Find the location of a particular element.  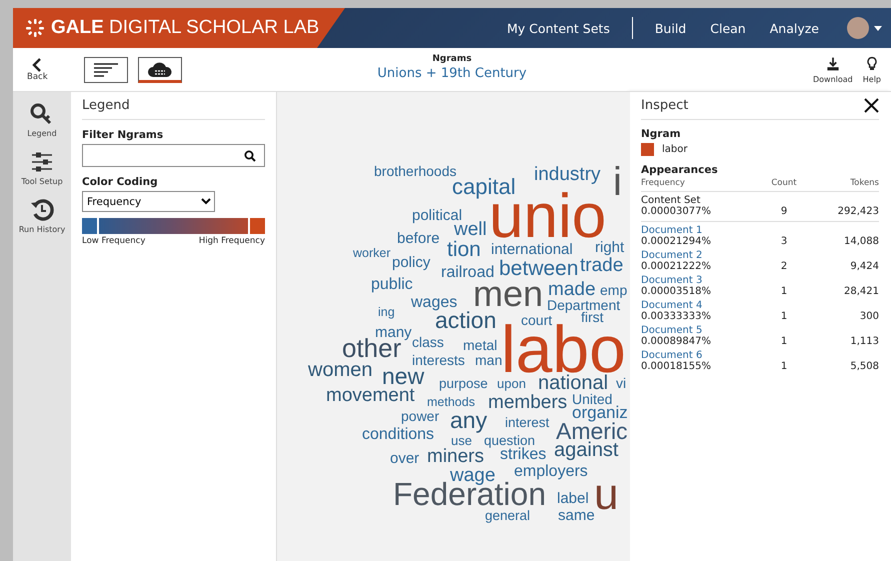

cloud-word: United is located at coordinates (592, 399).